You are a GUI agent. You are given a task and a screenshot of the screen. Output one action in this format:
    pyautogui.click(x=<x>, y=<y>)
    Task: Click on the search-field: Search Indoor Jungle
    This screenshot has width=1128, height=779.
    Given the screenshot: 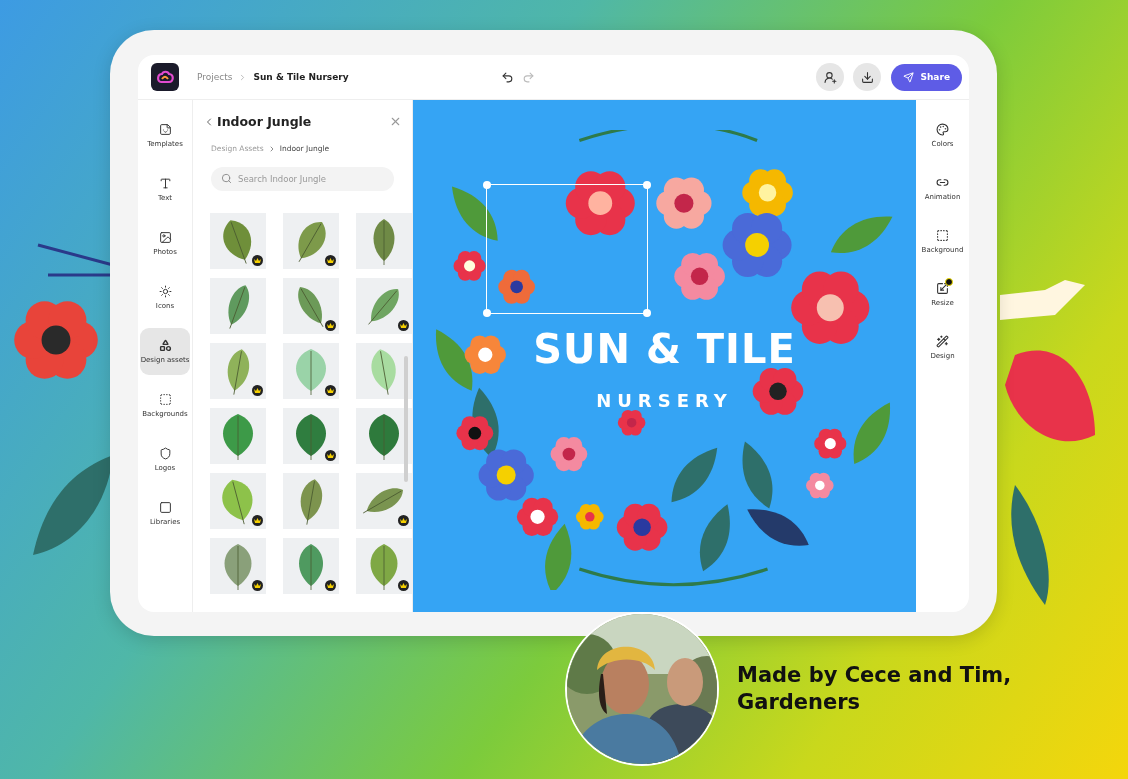 What is the action you would take?
    pyautogui.click(x=302, y=179)
    